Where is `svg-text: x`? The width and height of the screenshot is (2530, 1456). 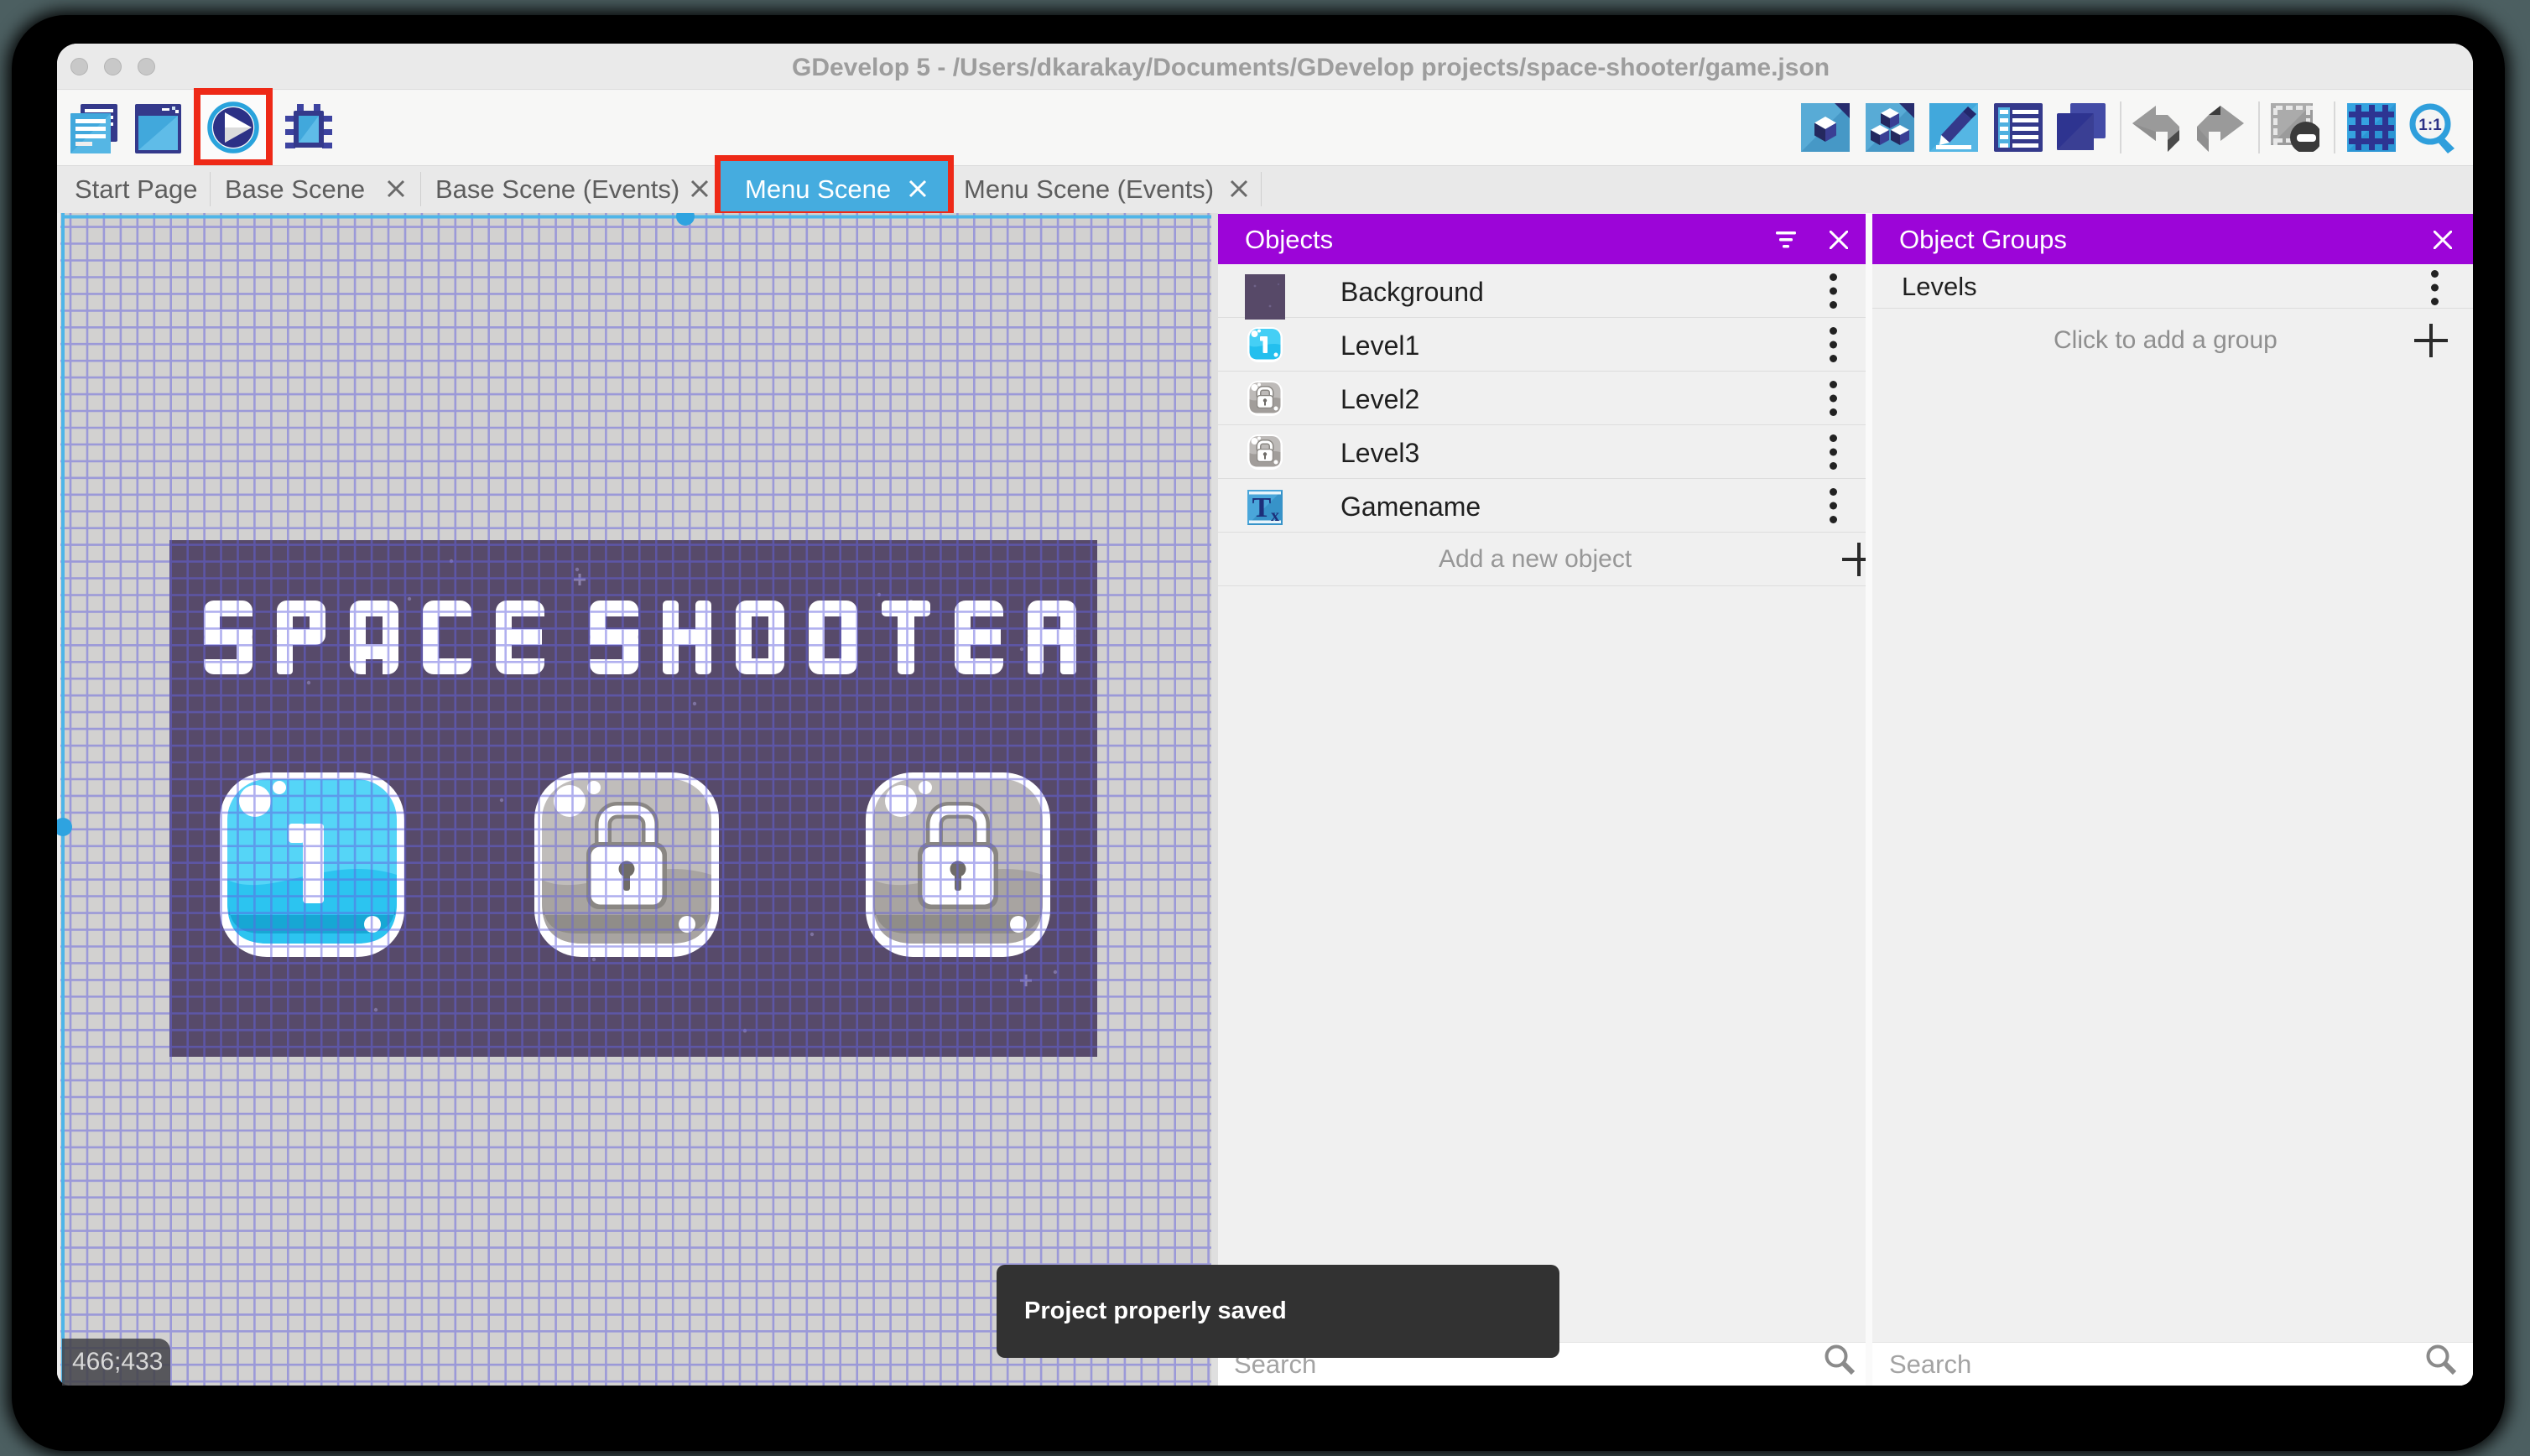
svg-text: x is located at coordinates (1275, 516).